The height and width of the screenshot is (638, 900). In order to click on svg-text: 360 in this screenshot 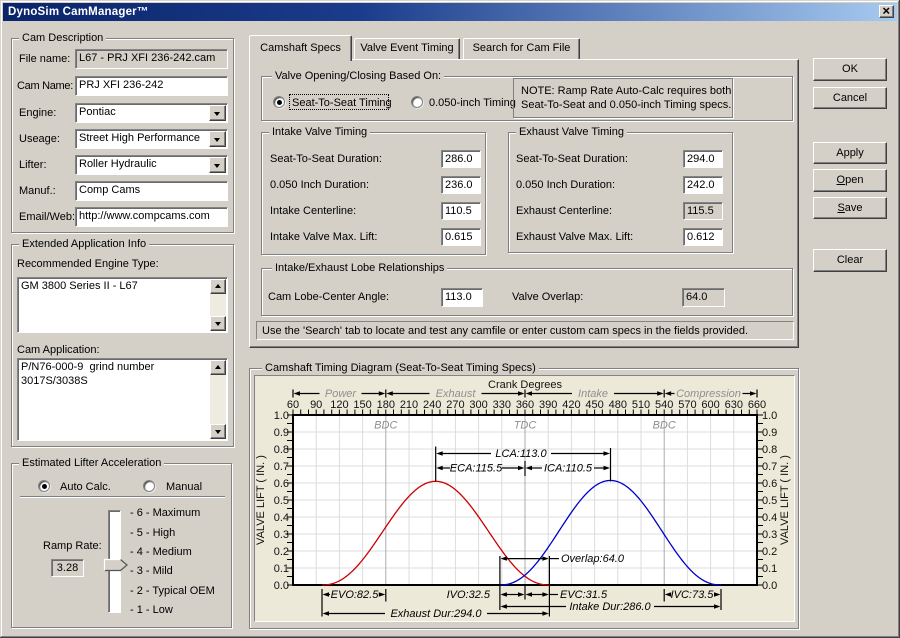, I will do `click(525, 405)`.